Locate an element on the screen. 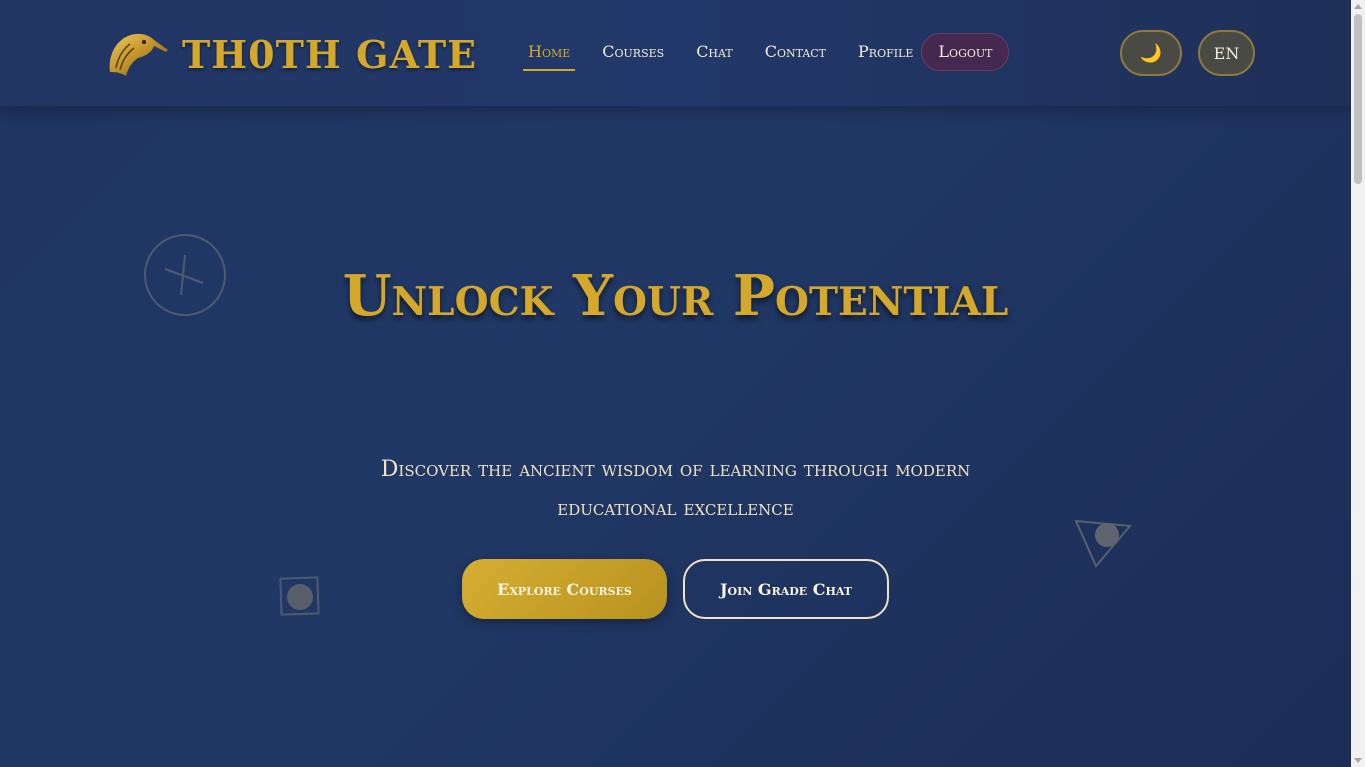 The width and height of the screenshot is (1365, 767). explore-courses-button: Explore Courses is located at coordinates (564, 589).